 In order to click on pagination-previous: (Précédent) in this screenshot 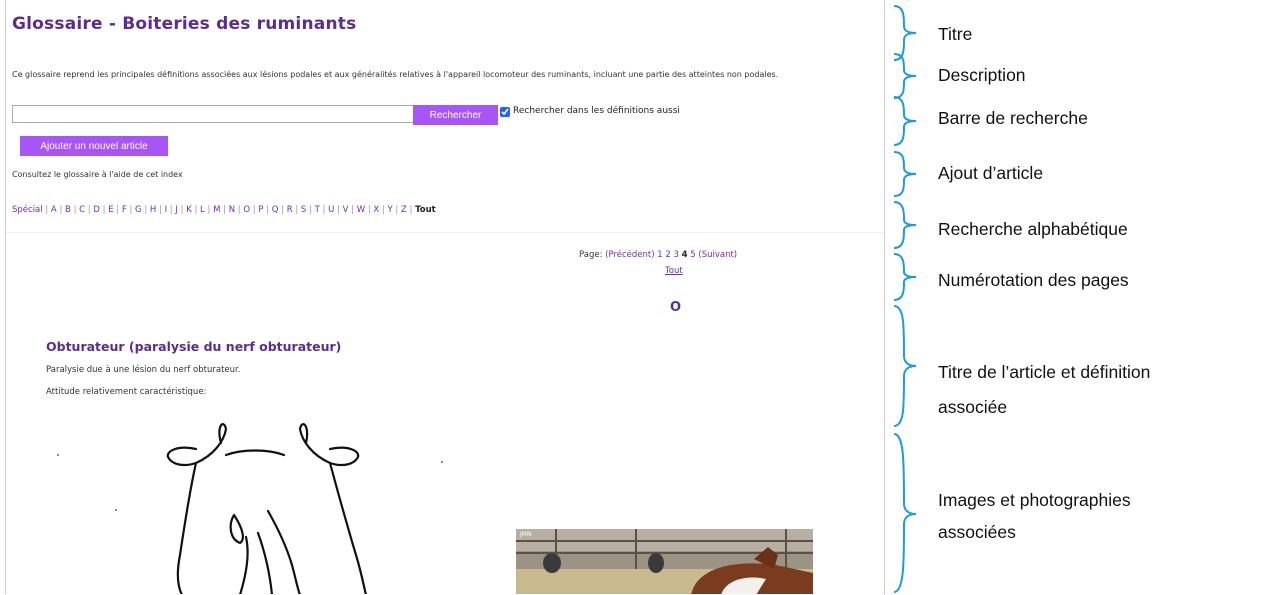, I will do `click(629, 255)`.